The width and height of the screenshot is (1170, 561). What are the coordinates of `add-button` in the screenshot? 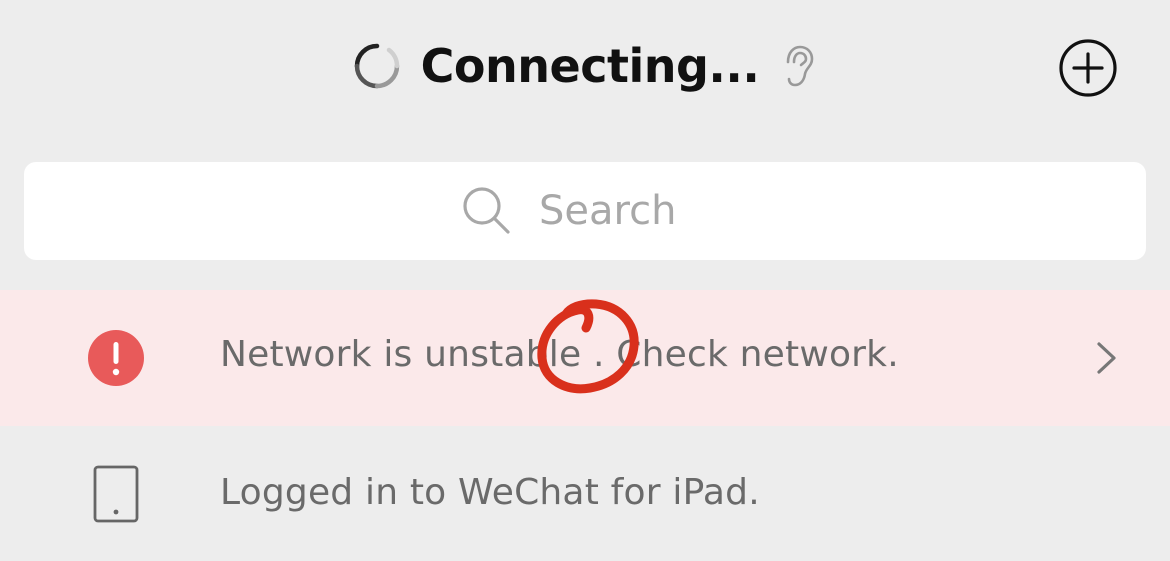 It's located at (1088, 68).